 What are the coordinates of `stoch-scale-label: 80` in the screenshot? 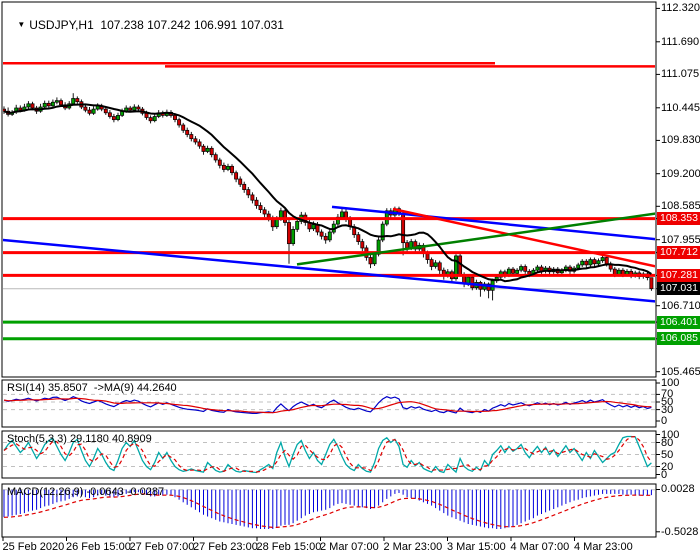 It's located at (667, 442).